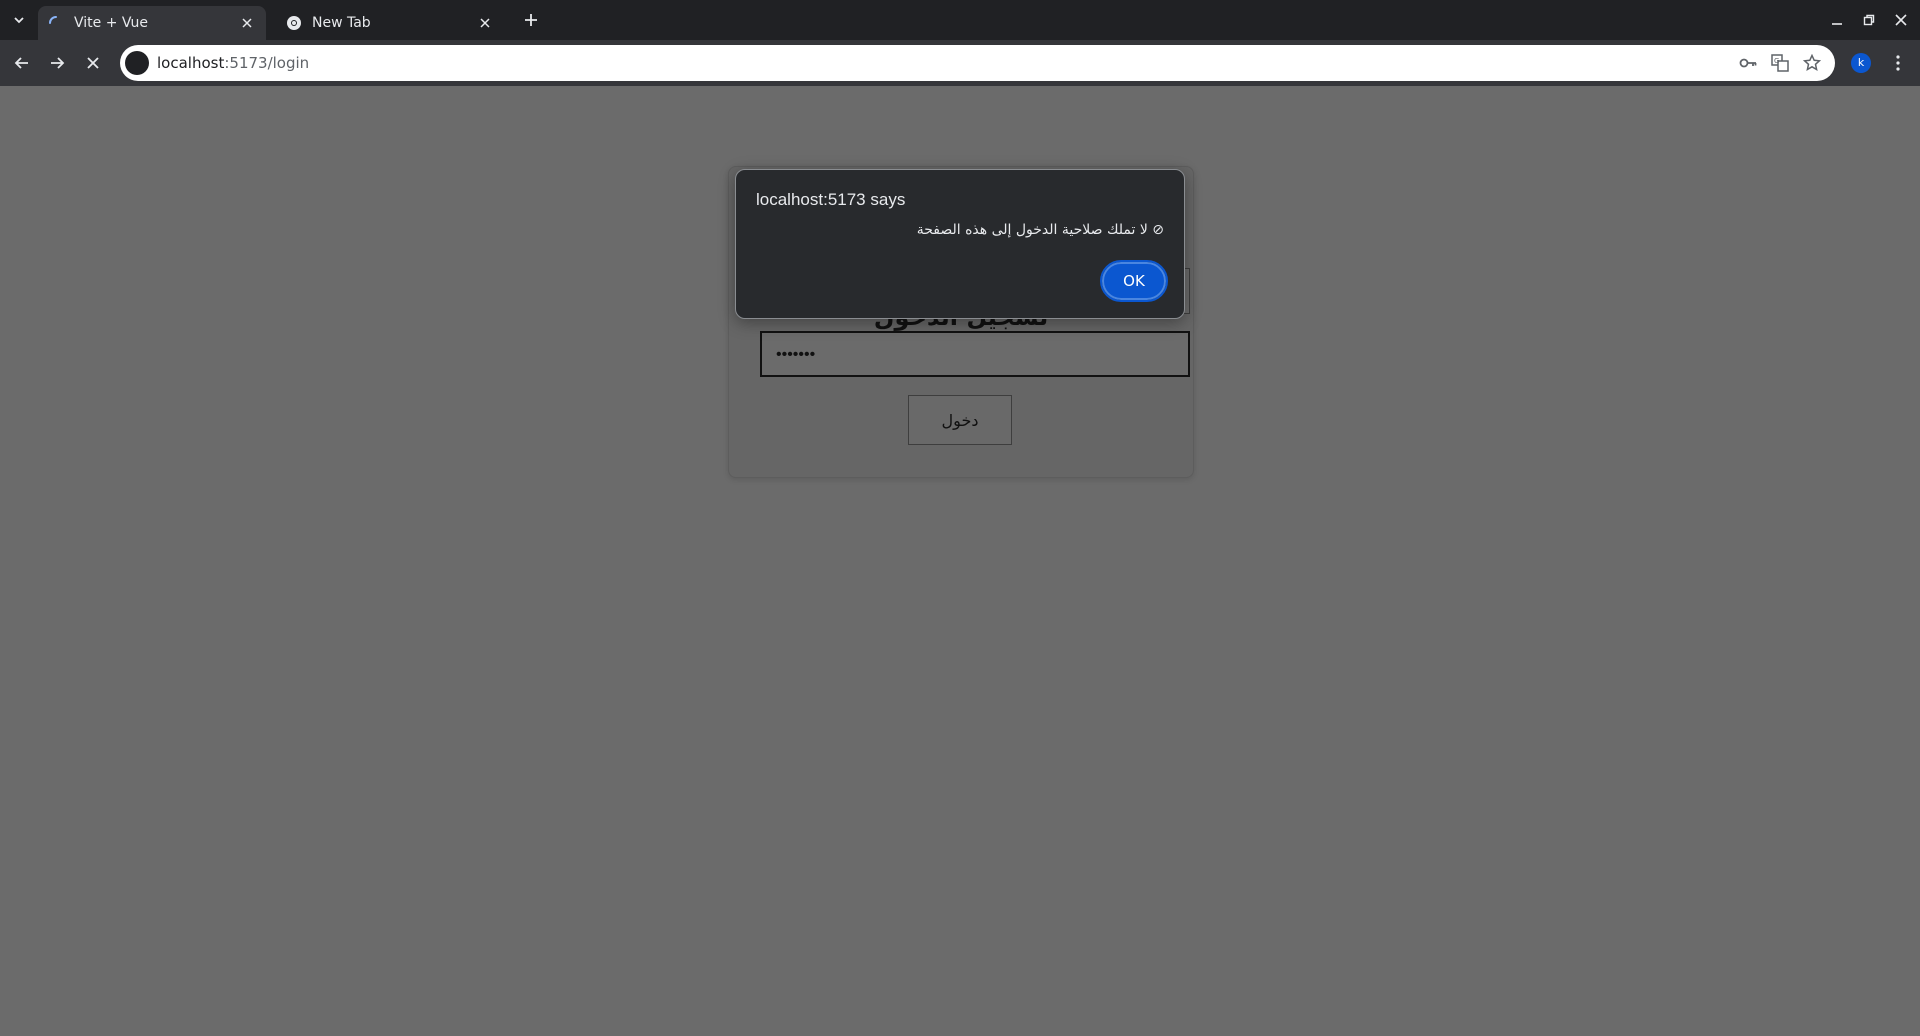 This screenshot has height=1036, width=1920. What do you see at coordinates (1748, 63) in the screenshot?
I see `key-icon` at bounding box center [1748, 63].